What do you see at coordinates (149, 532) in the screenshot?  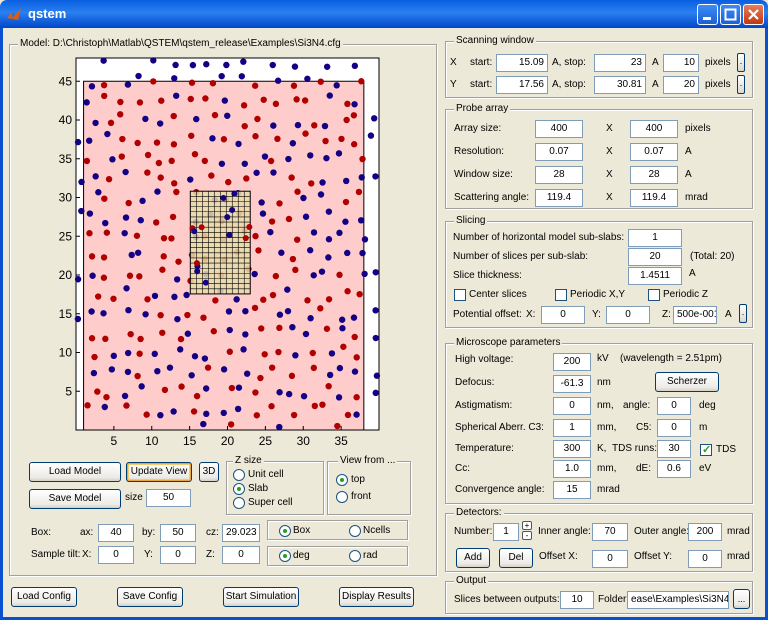 I see `by-label: by:` at bounding box center [149, 532].